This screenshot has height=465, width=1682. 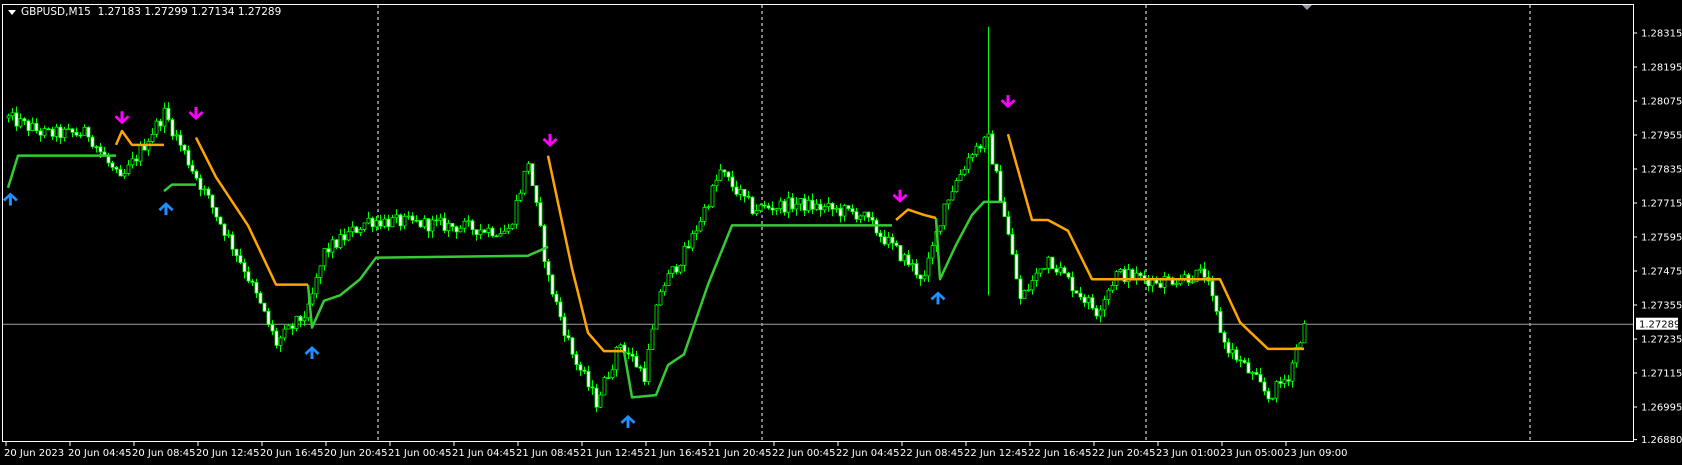 What do you see at coordinates (12, 12) in the screenshot?
I see `dropdown-triangle-icon` at bounding box center [12, 12].